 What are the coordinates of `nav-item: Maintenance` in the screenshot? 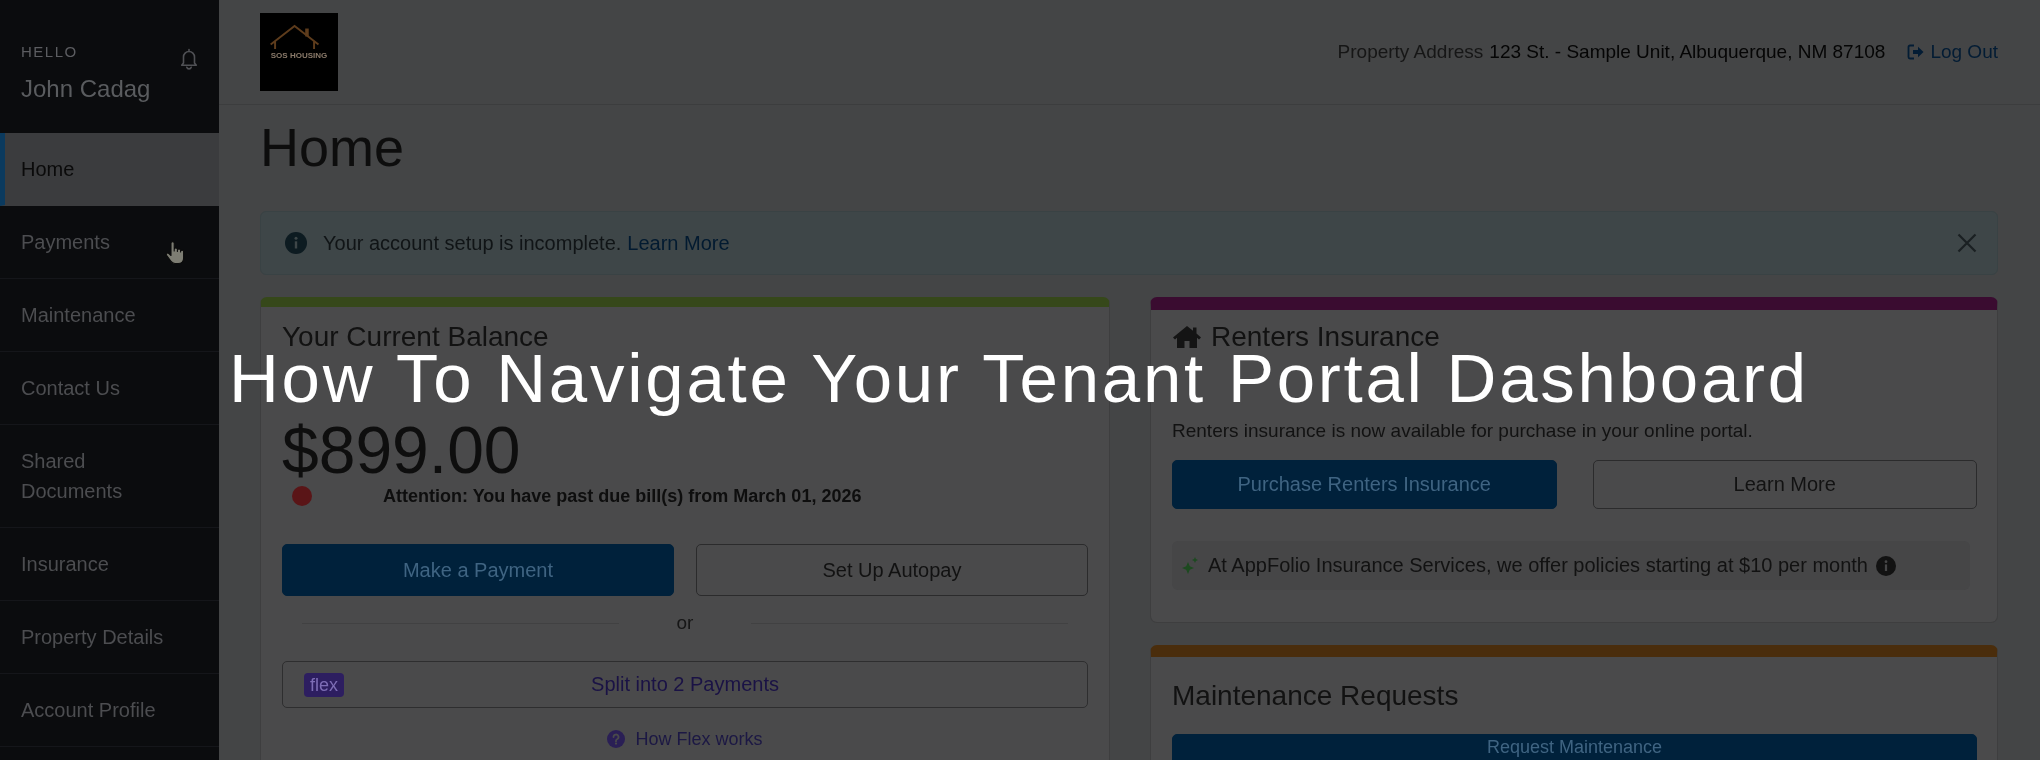 It's located at (109, 315).